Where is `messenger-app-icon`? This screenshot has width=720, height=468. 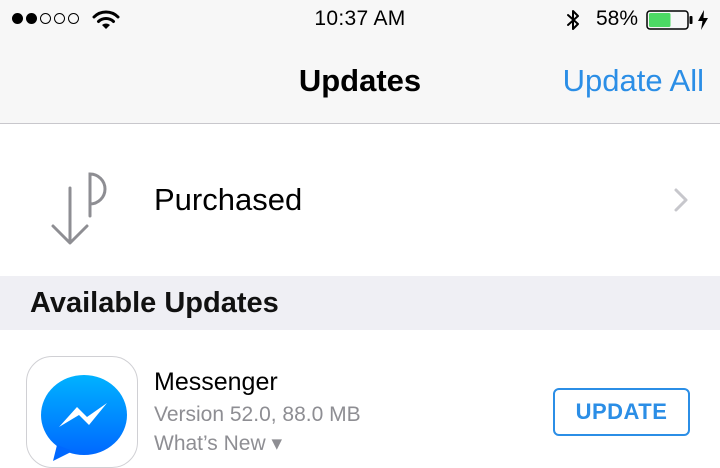
messenger-app-icon is located at coordinates (82, 412).